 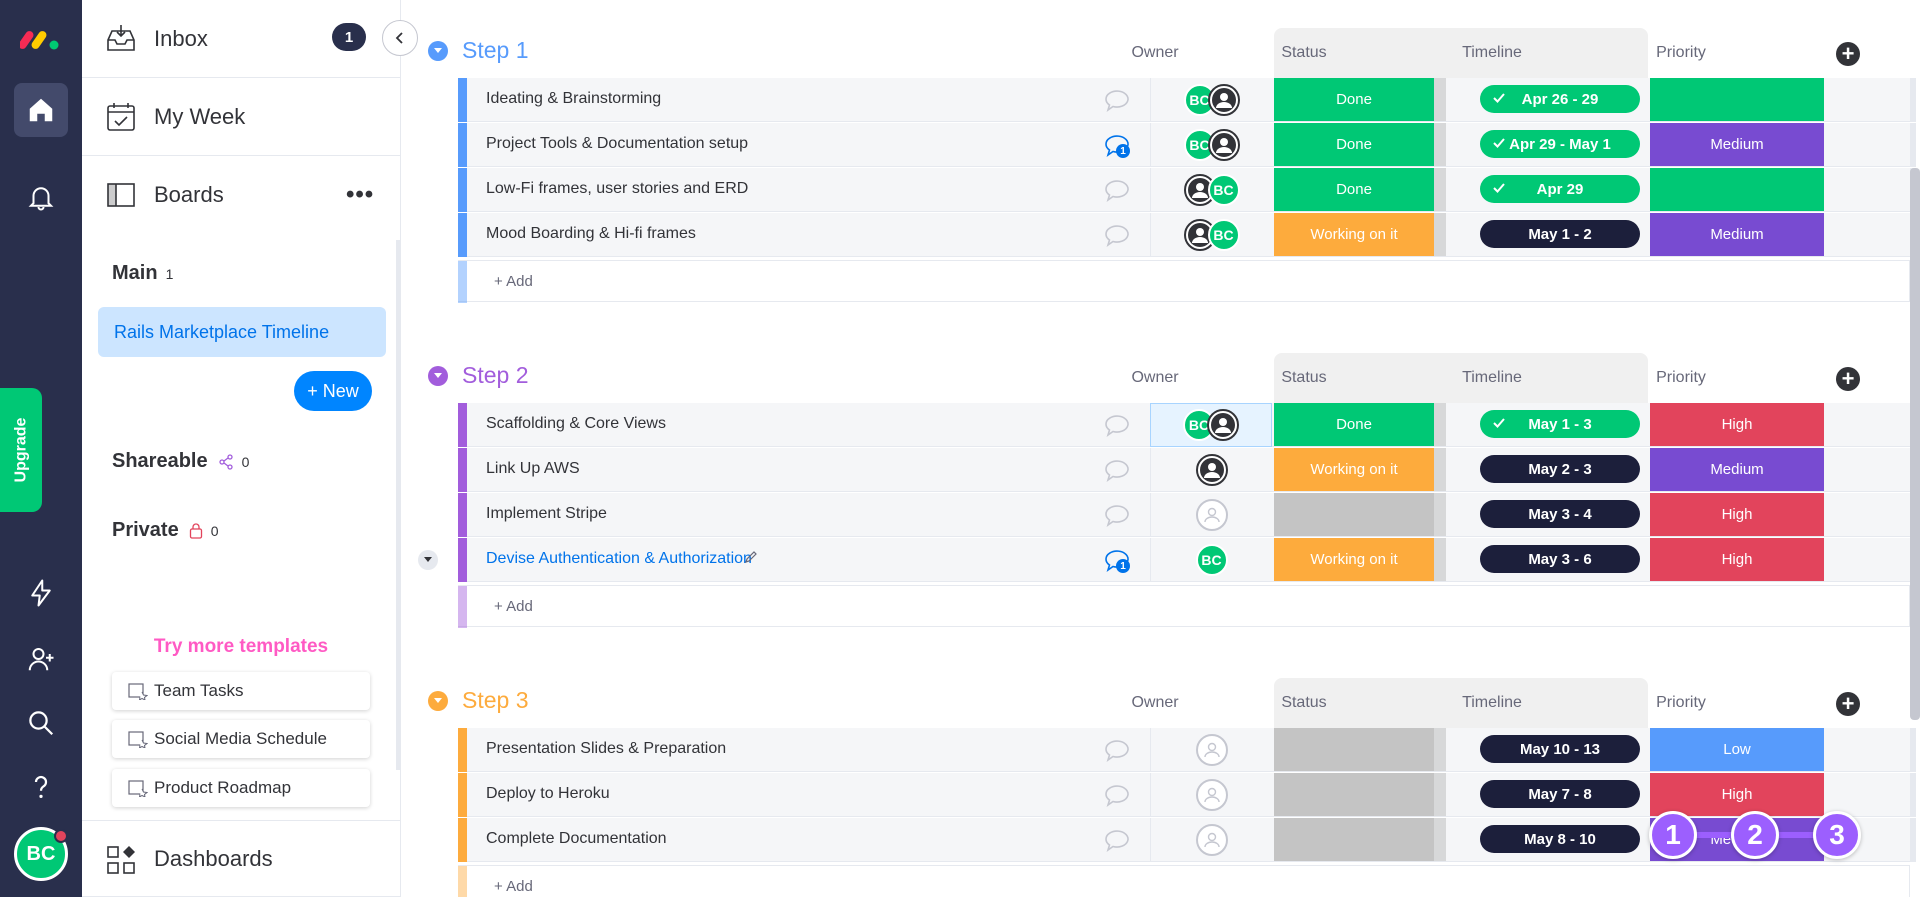 I want to click on help-button, so click(x=41, y=787).